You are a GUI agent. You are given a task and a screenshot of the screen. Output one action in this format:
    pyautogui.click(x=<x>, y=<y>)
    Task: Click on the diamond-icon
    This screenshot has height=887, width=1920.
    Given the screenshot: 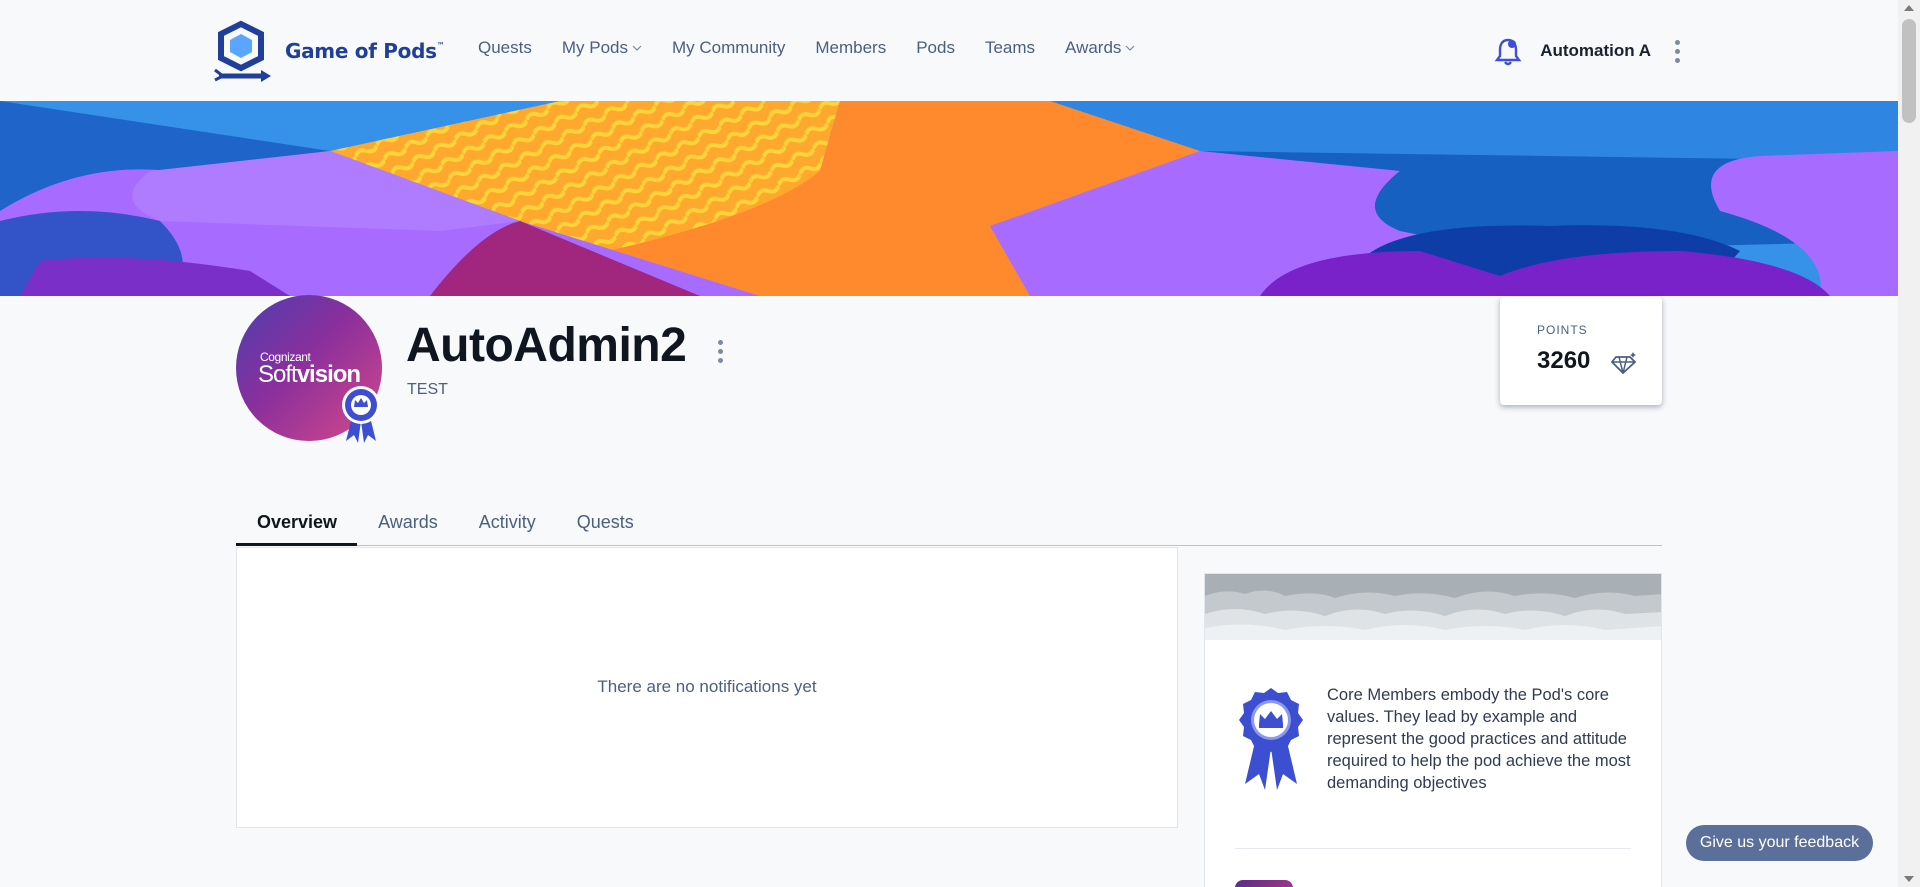 What is the action you would take?
    pyautogui.click(x=1624, y=363)
    